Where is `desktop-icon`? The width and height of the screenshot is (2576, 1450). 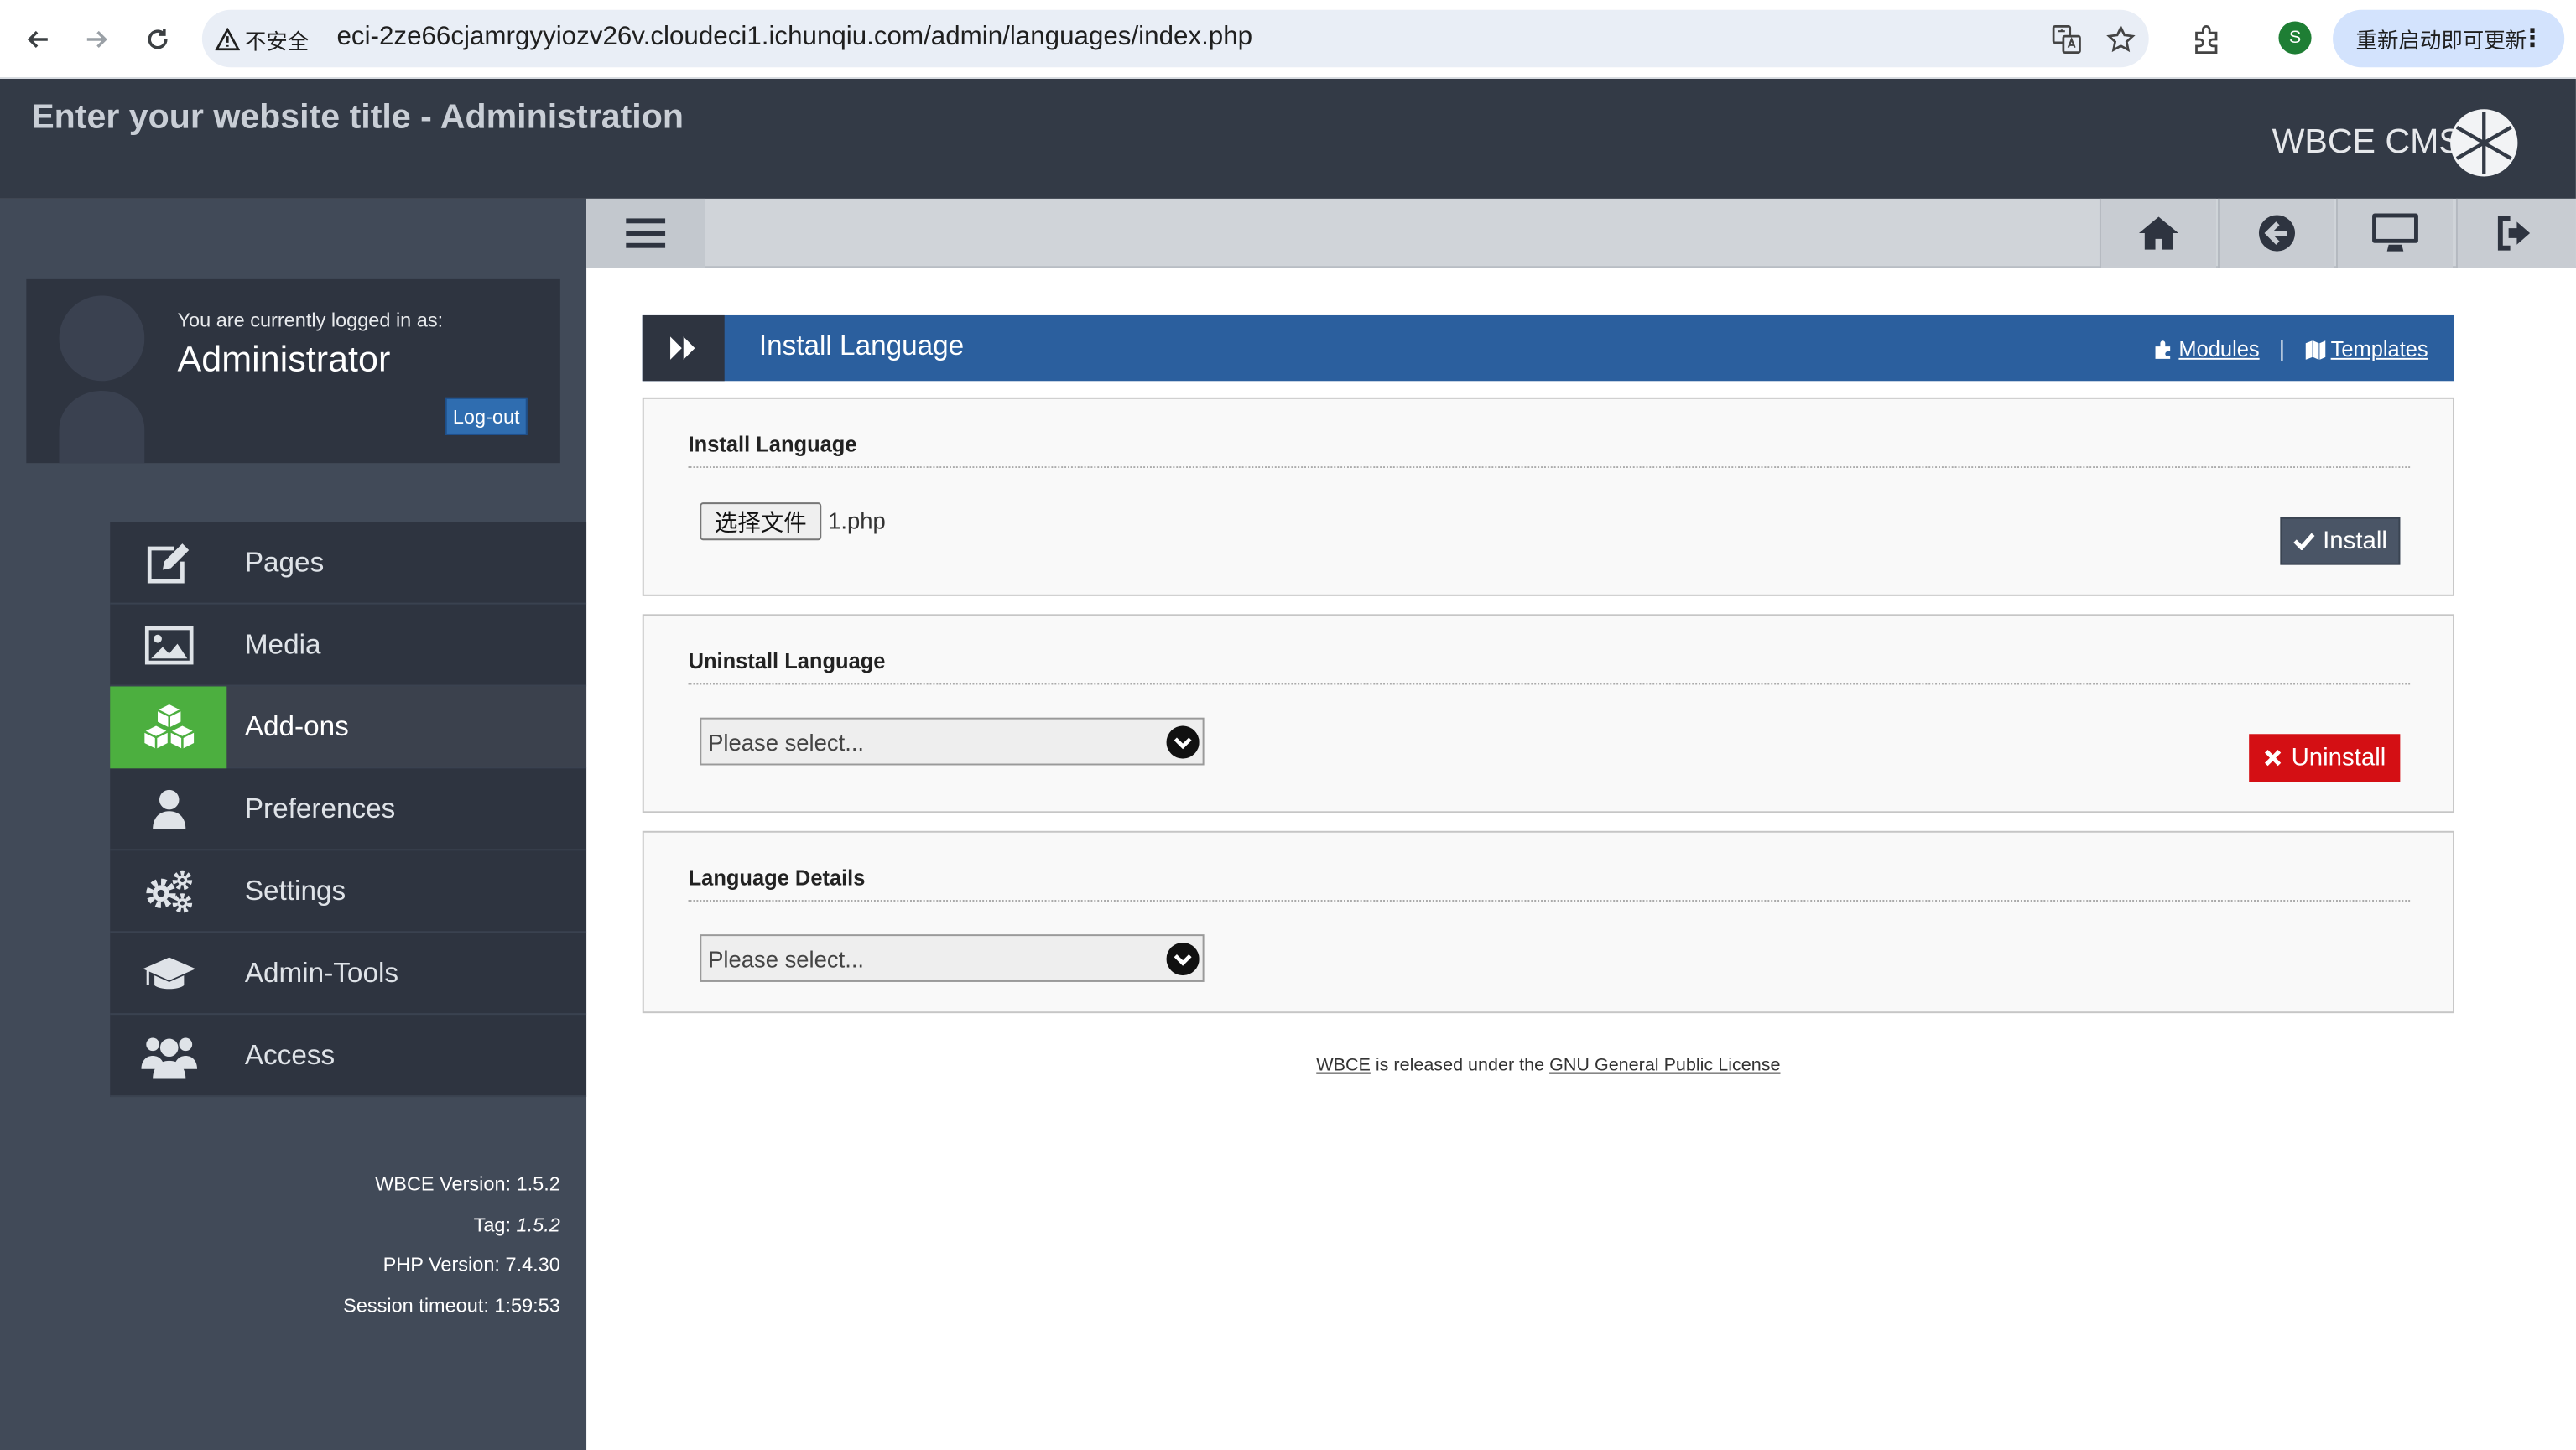 desktop-icon is located at coordinates (2394, 233).